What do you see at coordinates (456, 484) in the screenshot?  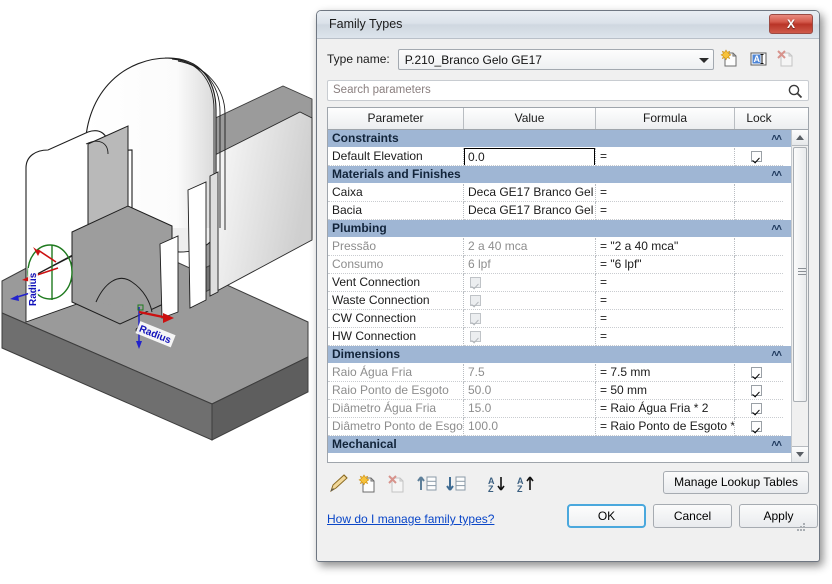 I see `move-down-icon` at bounding box center [456, 484].